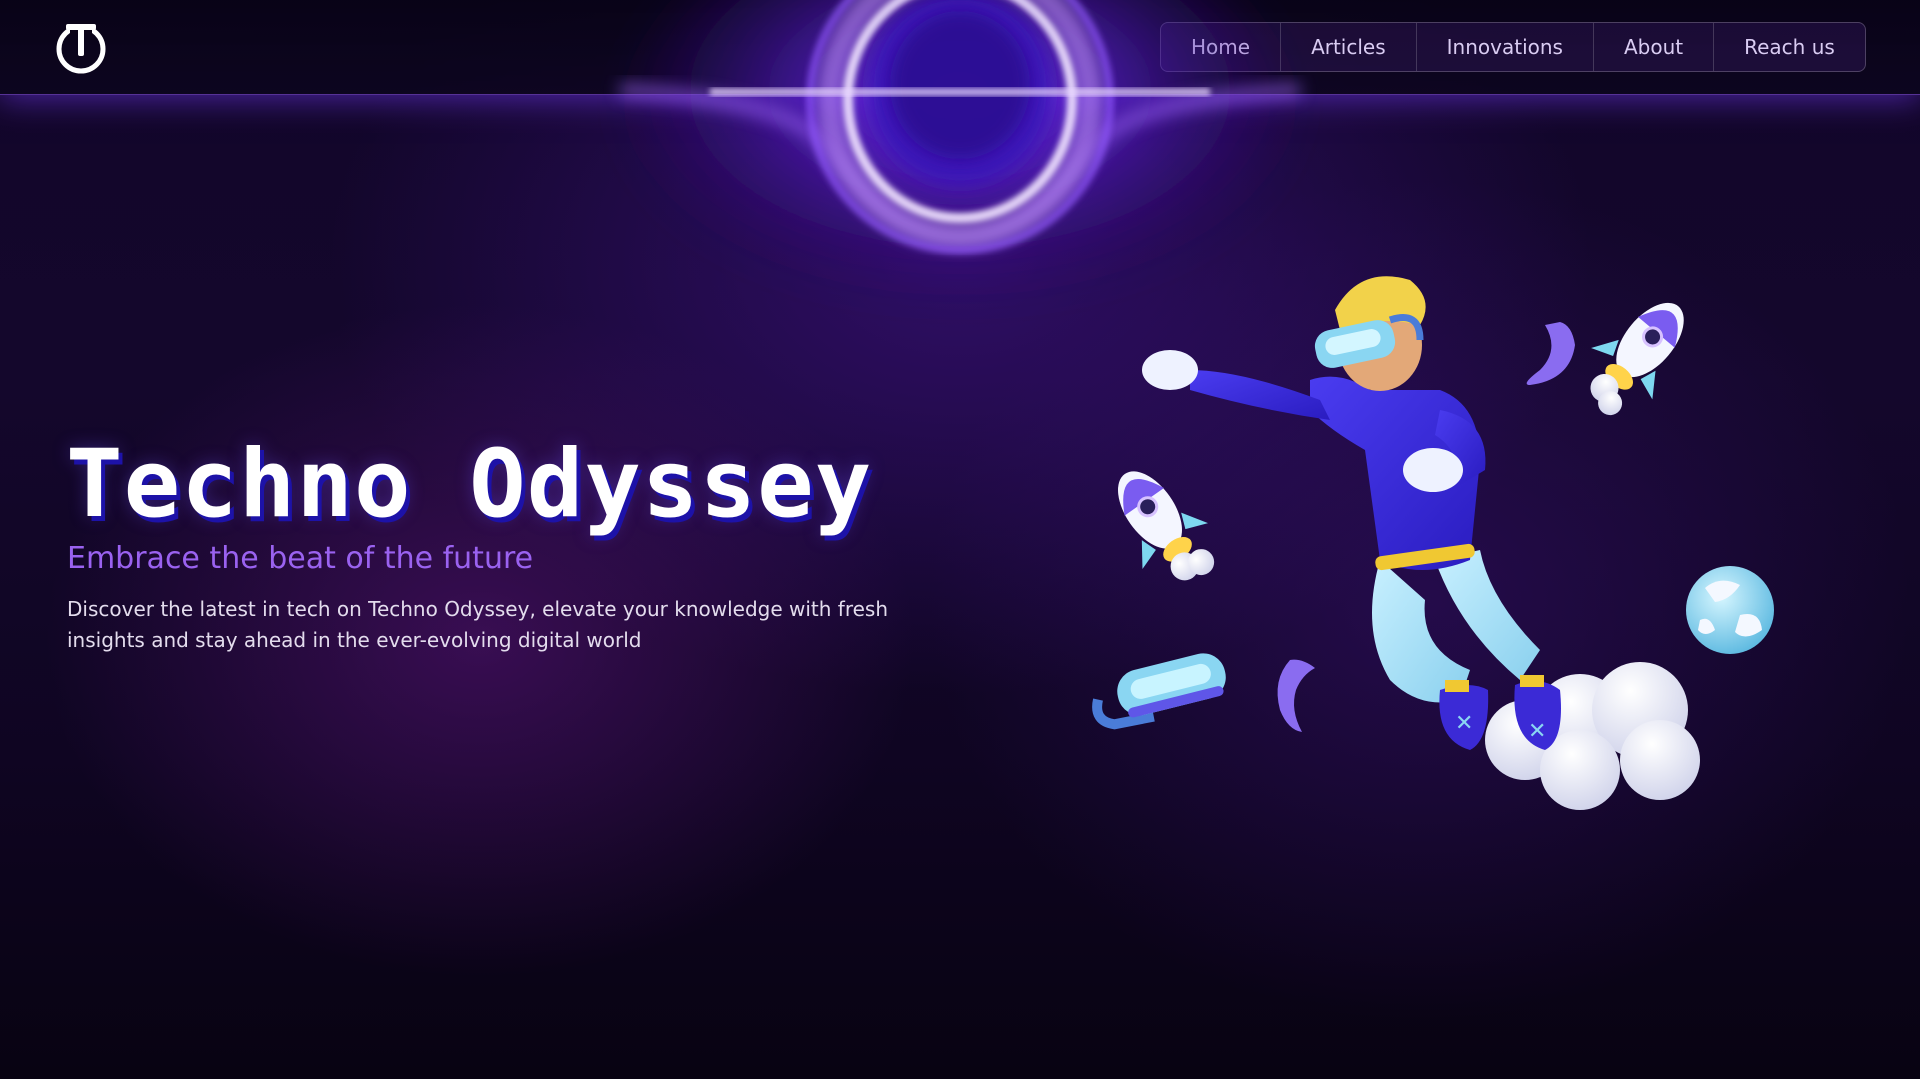  I want to click on hero-subtitle: Embrace the beat of the future, so click(300, 558).